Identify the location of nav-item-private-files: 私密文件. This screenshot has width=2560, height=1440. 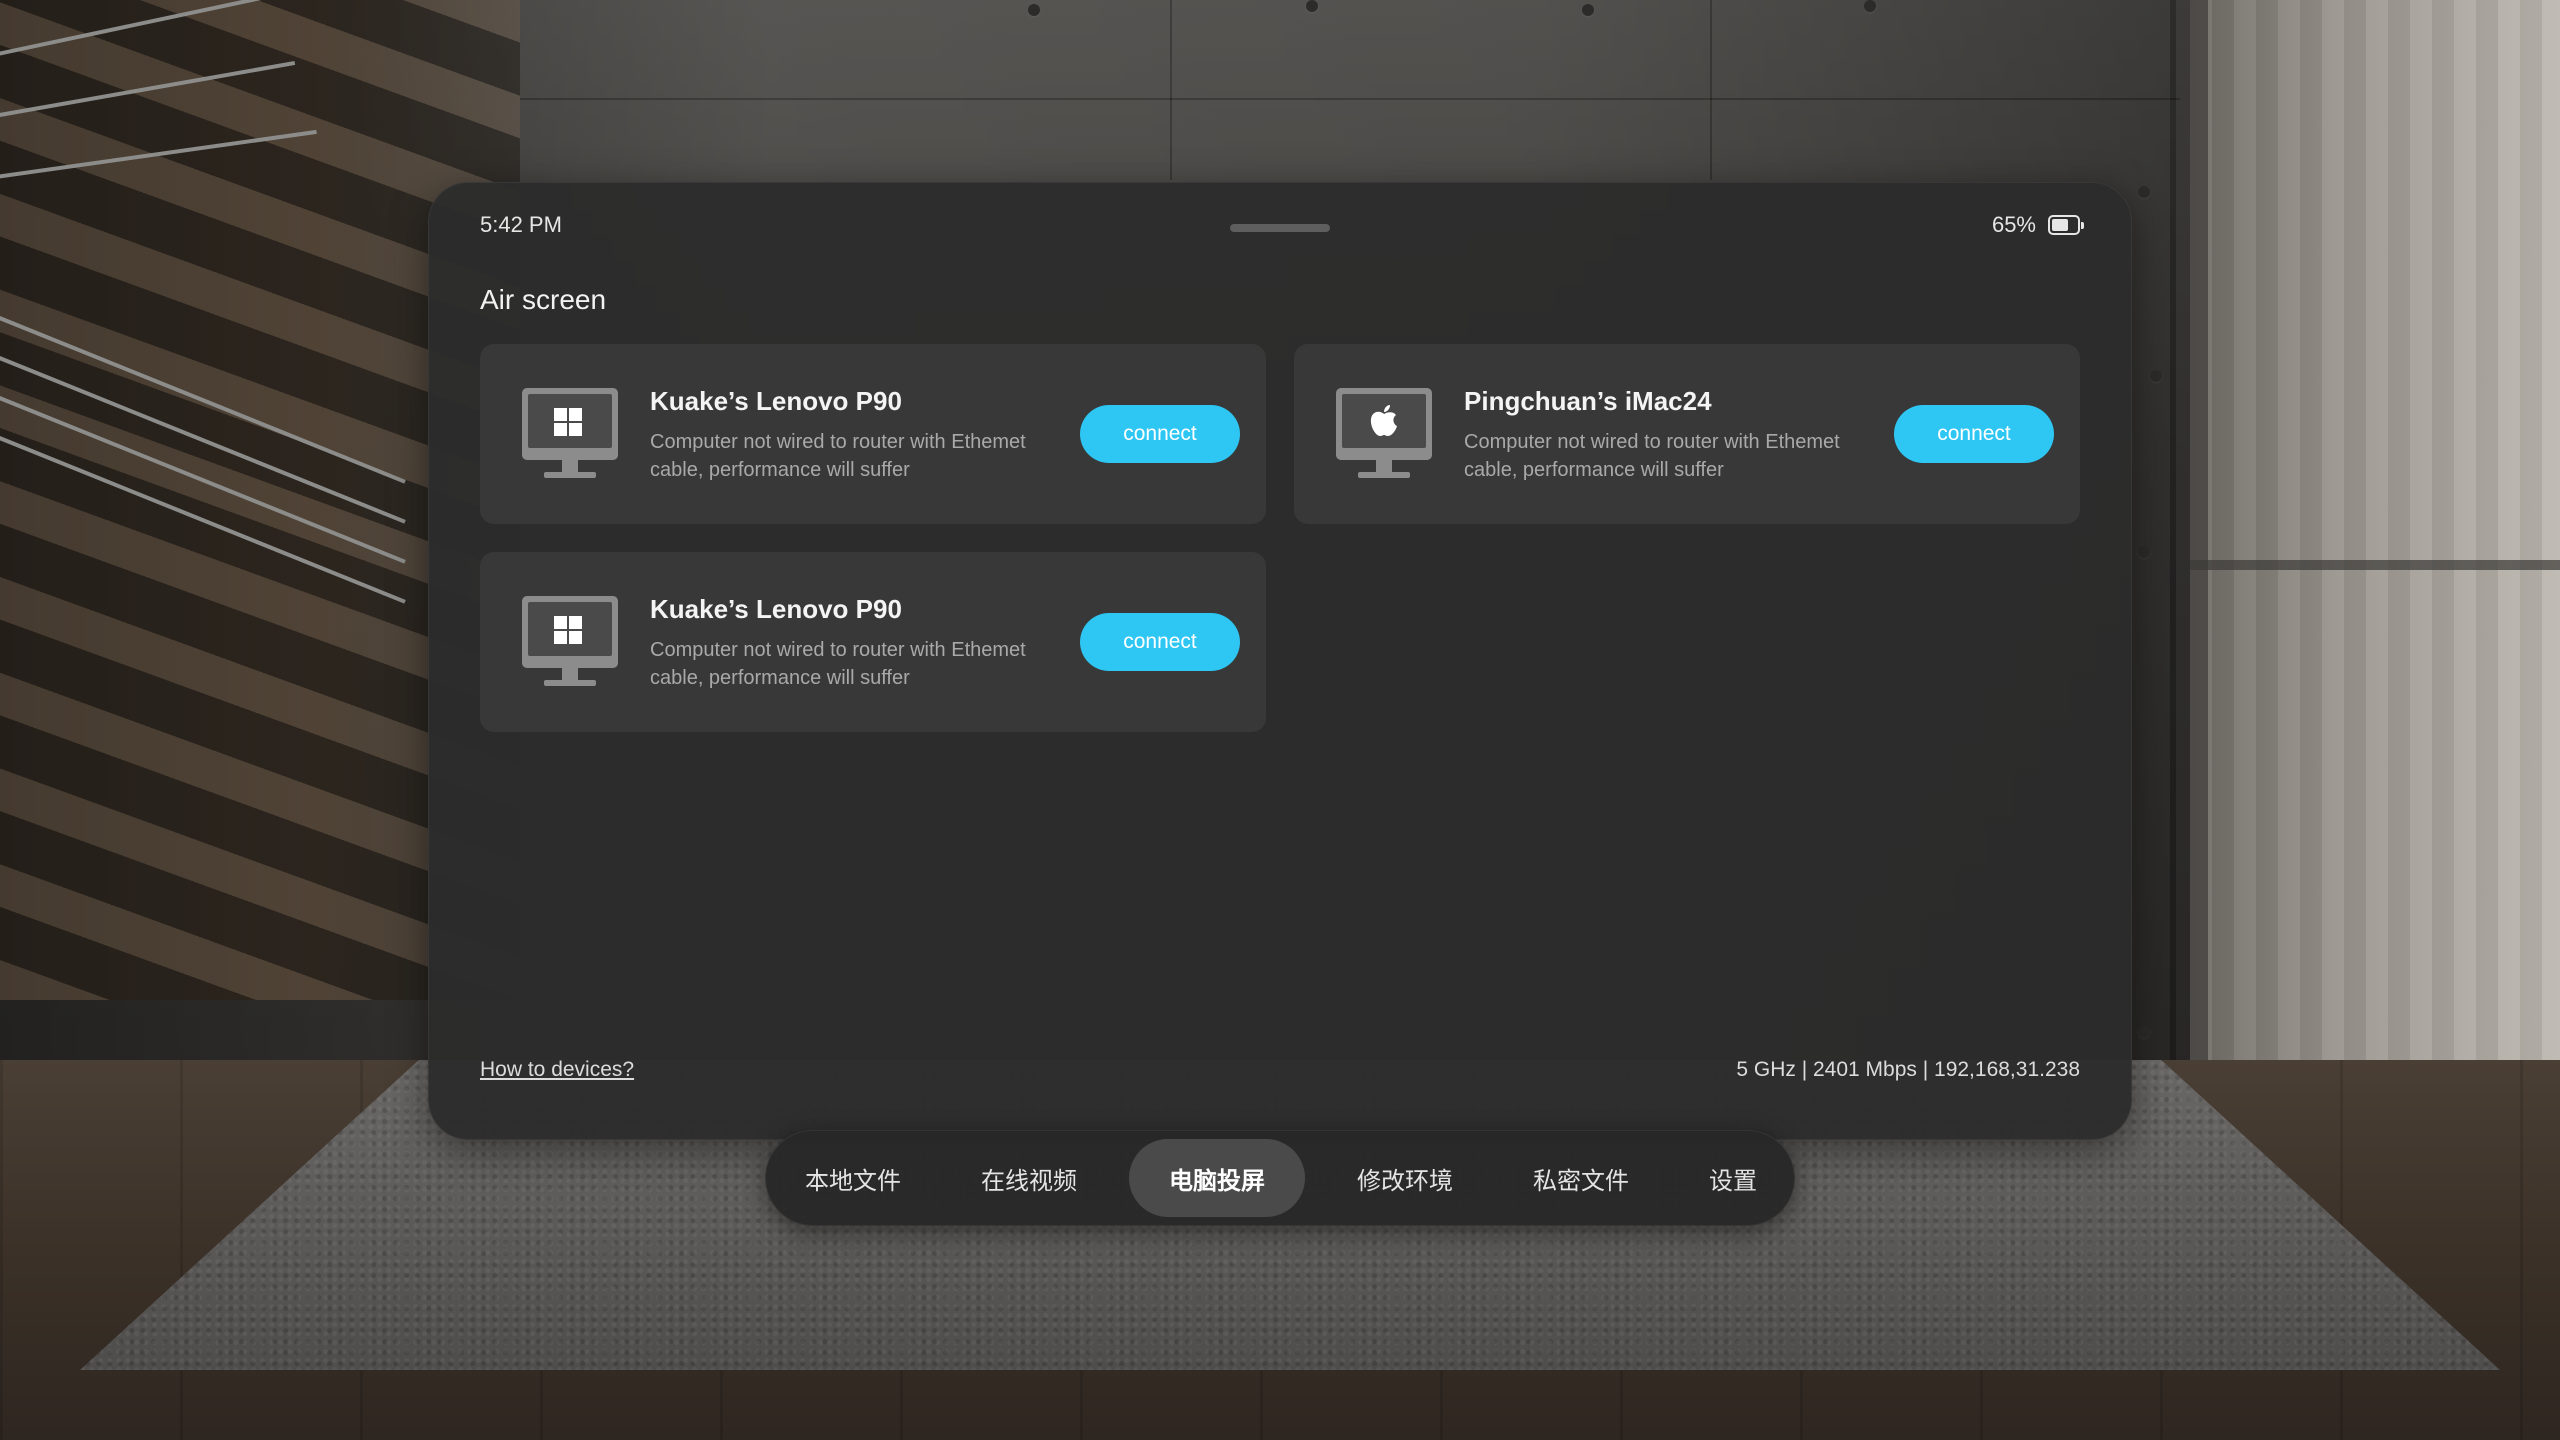
(1581, 1178).